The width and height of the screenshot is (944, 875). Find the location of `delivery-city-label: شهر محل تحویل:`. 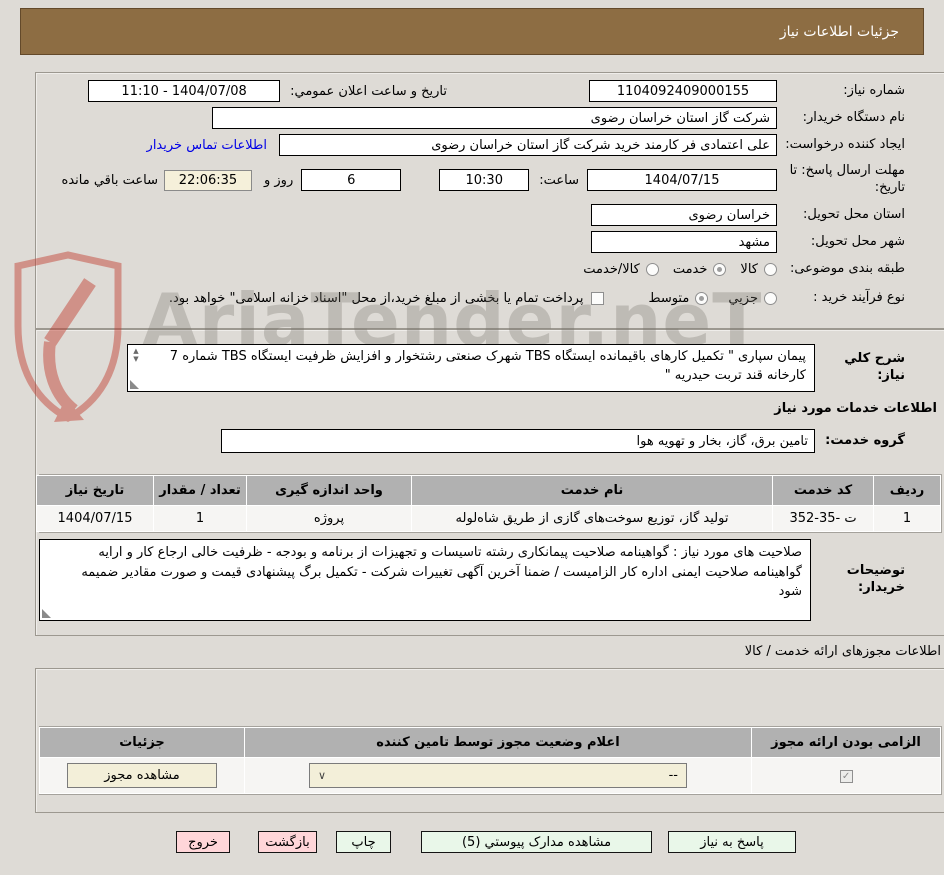

delivery-city-label: شهر محل تحویل: is located at coordinates (857, 241).